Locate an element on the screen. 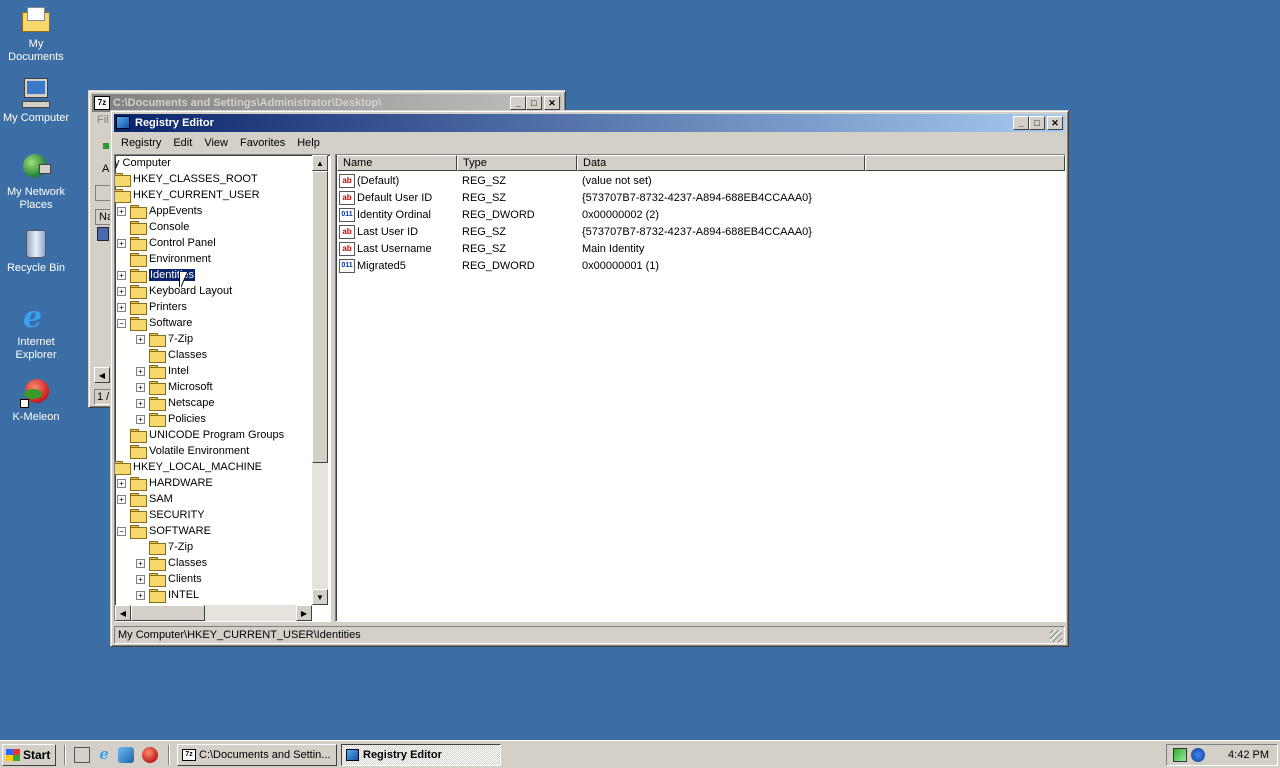 The width and height of the screenshot is (1280, 768). tree-horizontal-scrollbar: ◀ ▶ is located at coordinates (213, 613).